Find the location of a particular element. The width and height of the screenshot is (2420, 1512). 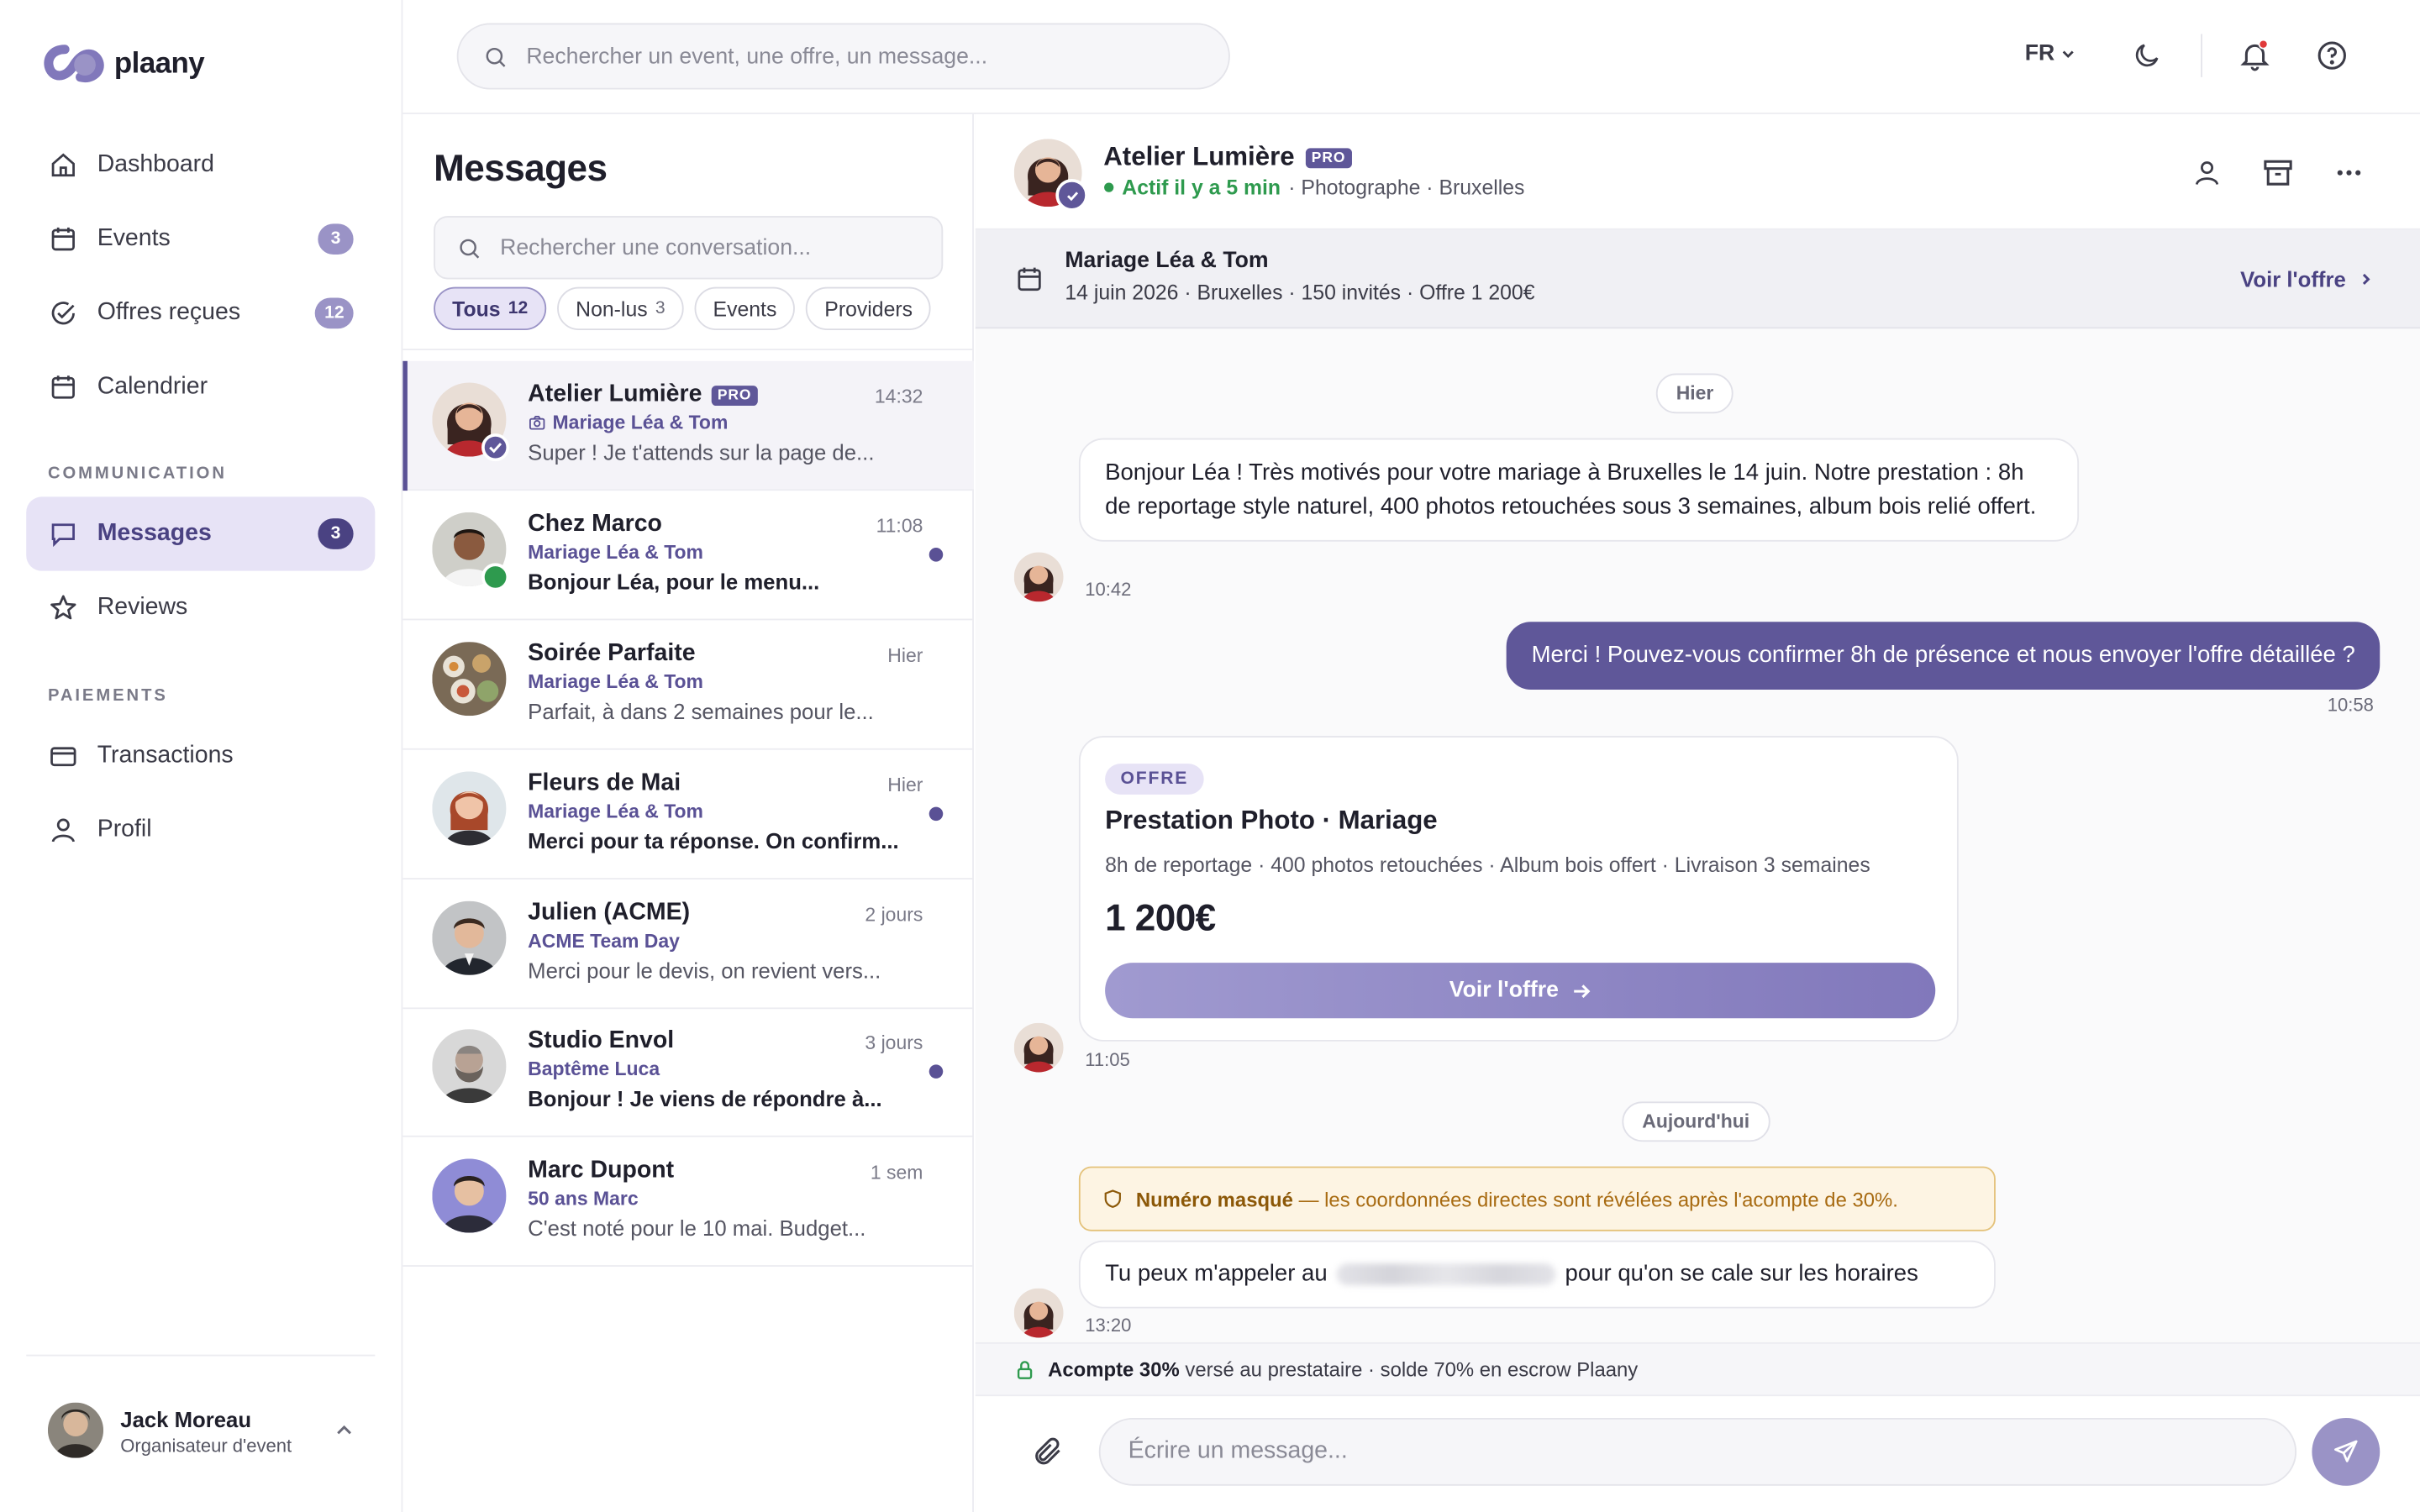

sidebar-item-calendrier: Calendrier is located at coordinates (200, 387).